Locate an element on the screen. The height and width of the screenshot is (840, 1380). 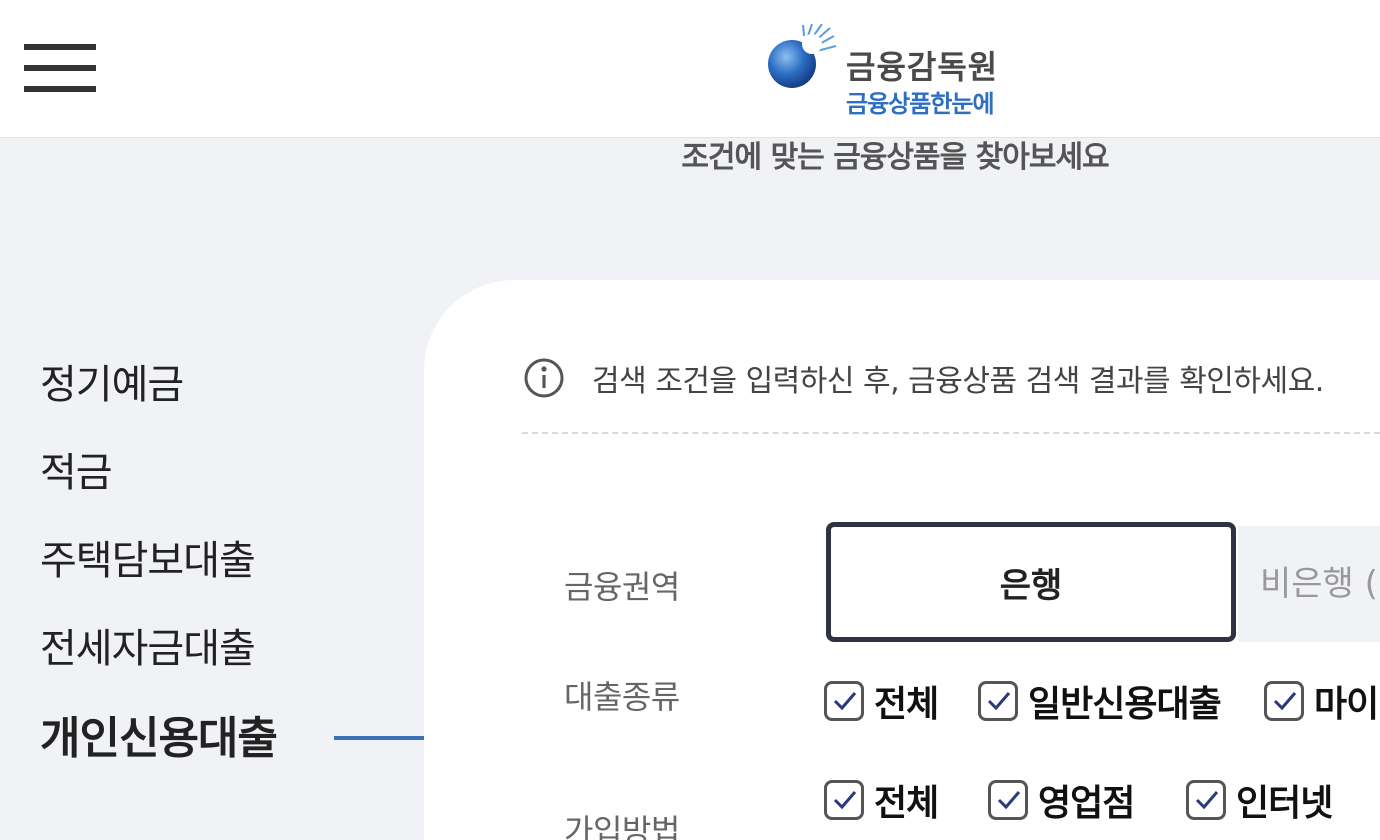
checkbox-label: 마이 is located at coordinates (1346, 704).